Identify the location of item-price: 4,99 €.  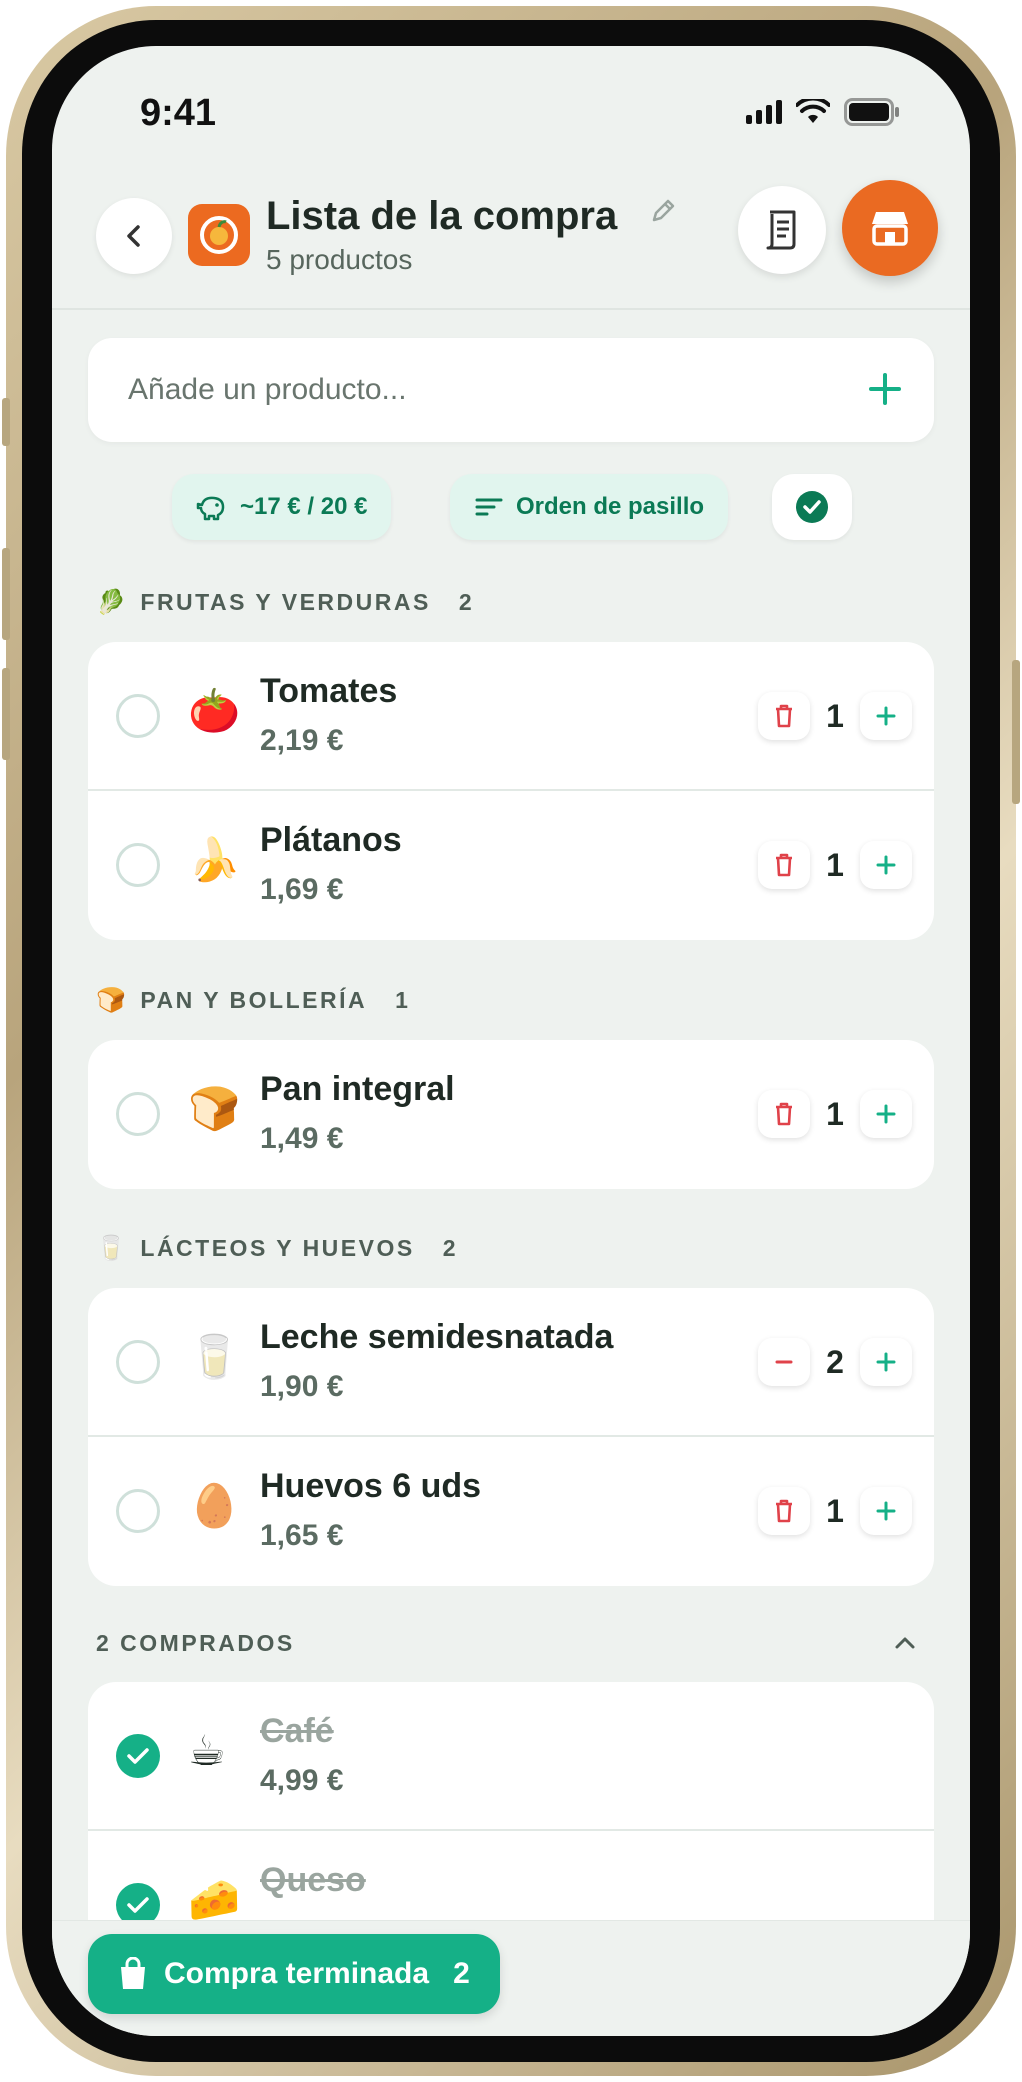
(302, 1780).